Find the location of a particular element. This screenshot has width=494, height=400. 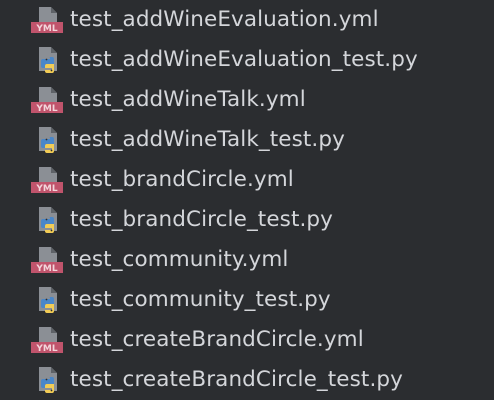

file-name: test_createBrandCircle_test.py is located at coordinates (236, 379).